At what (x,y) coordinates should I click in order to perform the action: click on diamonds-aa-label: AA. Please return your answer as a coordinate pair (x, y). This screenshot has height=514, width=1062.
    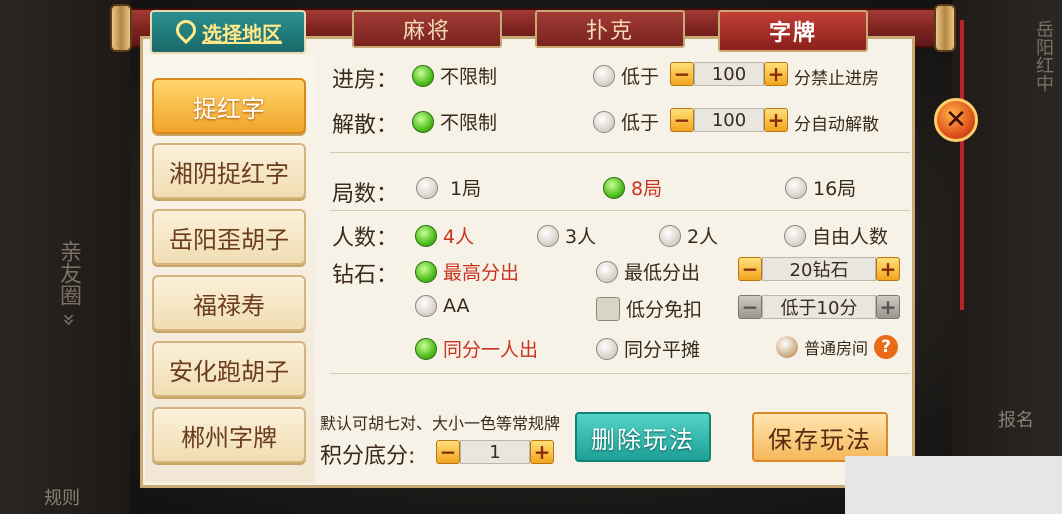
    Looking at the image, I should click on (456, 306).